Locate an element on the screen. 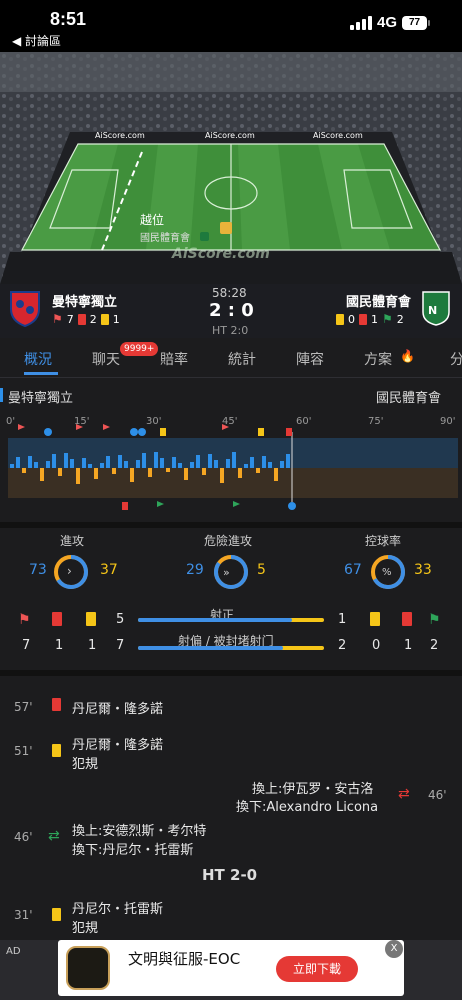 This screenshot has width=462, height=1000. event-team: 國民體育會 is located at coordinates (165, 237).